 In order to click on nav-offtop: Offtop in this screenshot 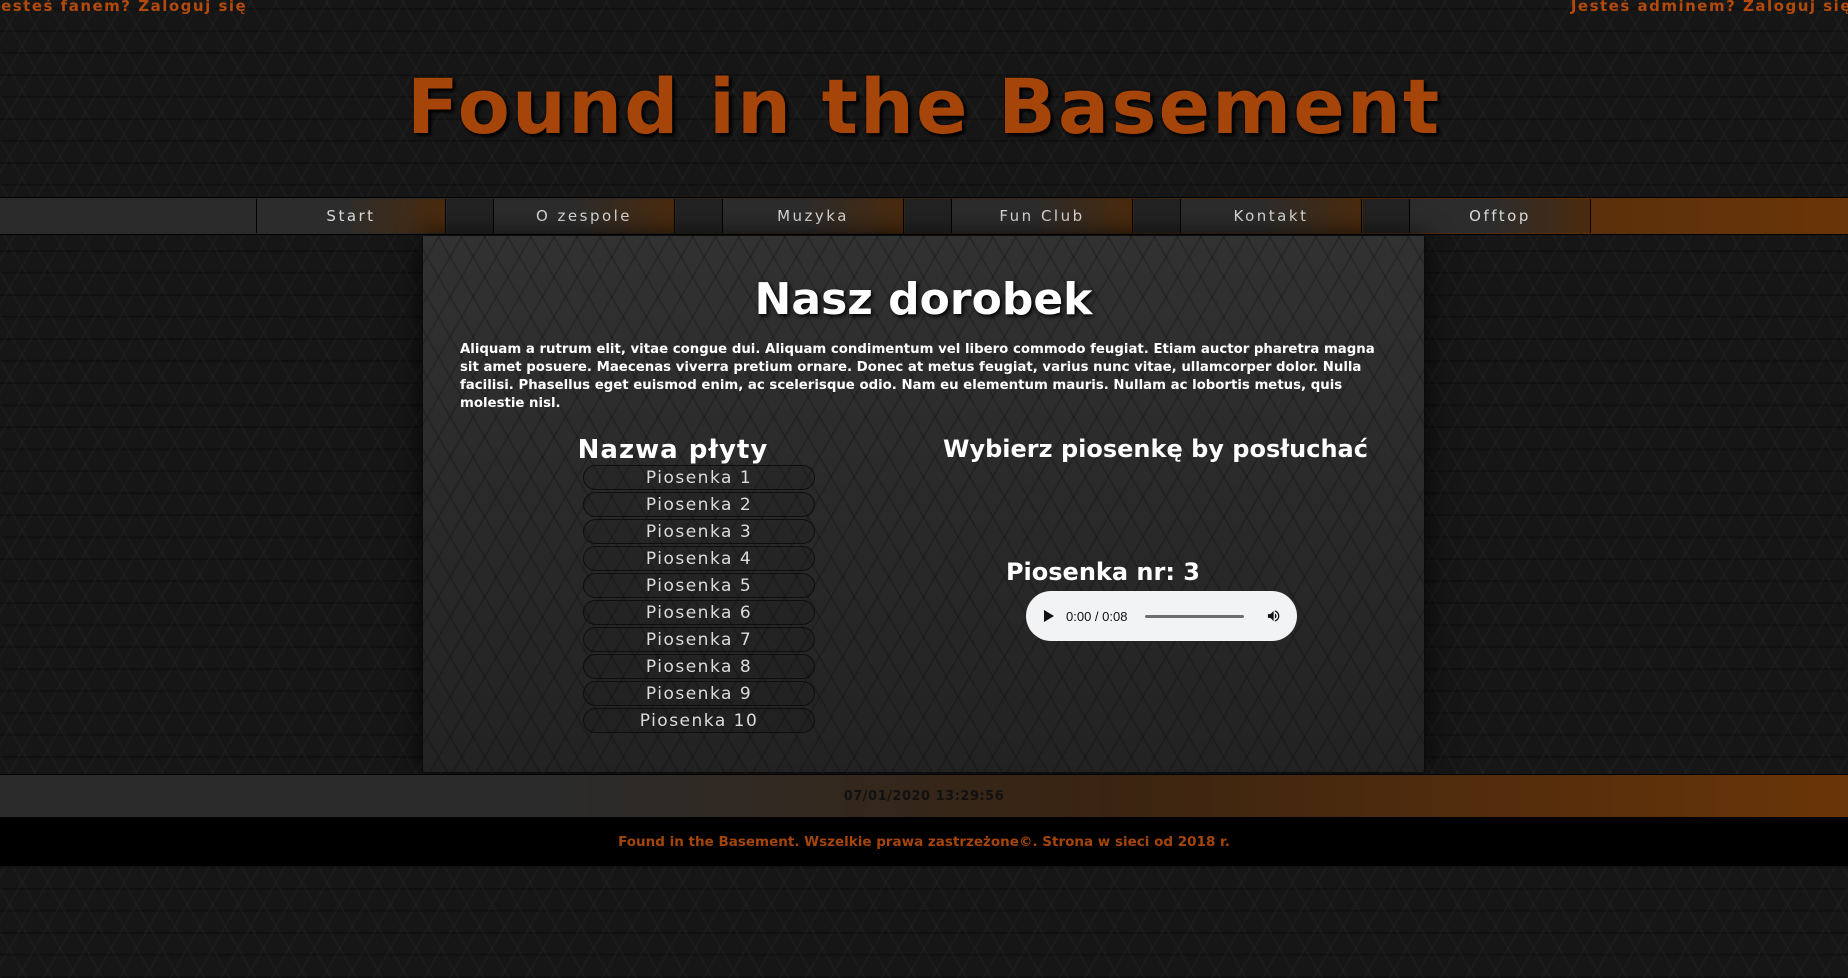, I will do `click(1500, 216)`.